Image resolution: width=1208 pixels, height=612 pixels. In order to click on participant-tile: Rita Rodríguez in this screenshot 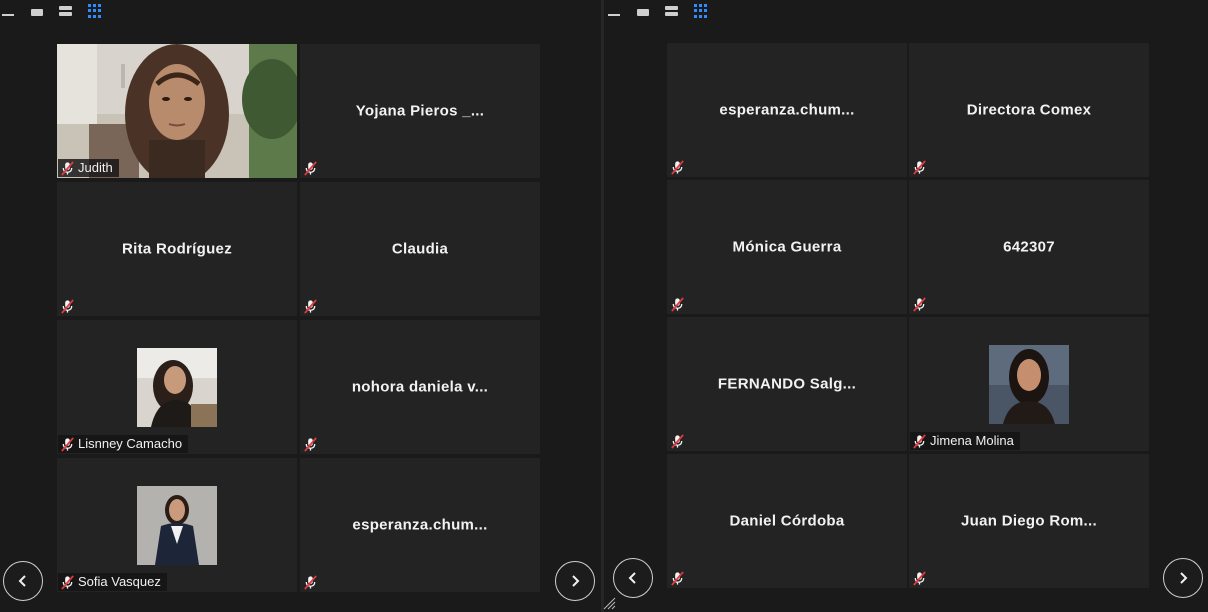, I will do `click(177, 249)`.